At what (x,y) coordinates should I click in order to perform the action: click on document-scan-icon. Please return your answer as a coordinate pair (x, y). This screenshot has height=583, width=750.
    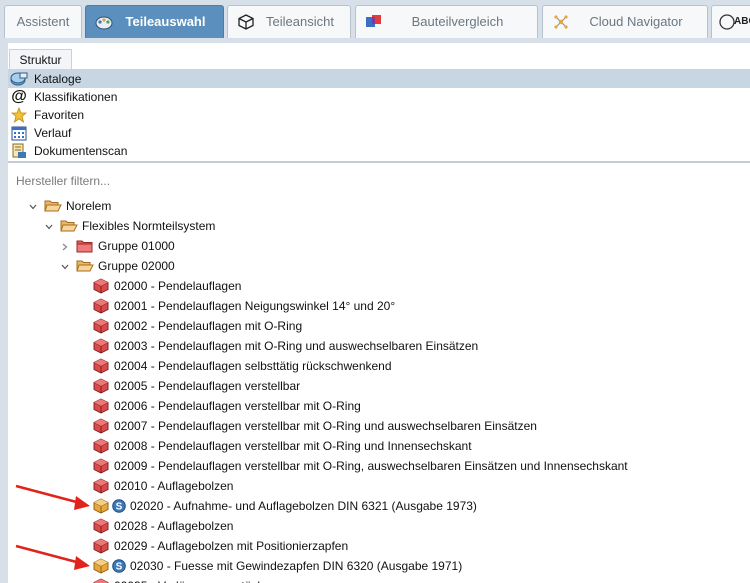
    Looking at the image, I should click on (19, 151).